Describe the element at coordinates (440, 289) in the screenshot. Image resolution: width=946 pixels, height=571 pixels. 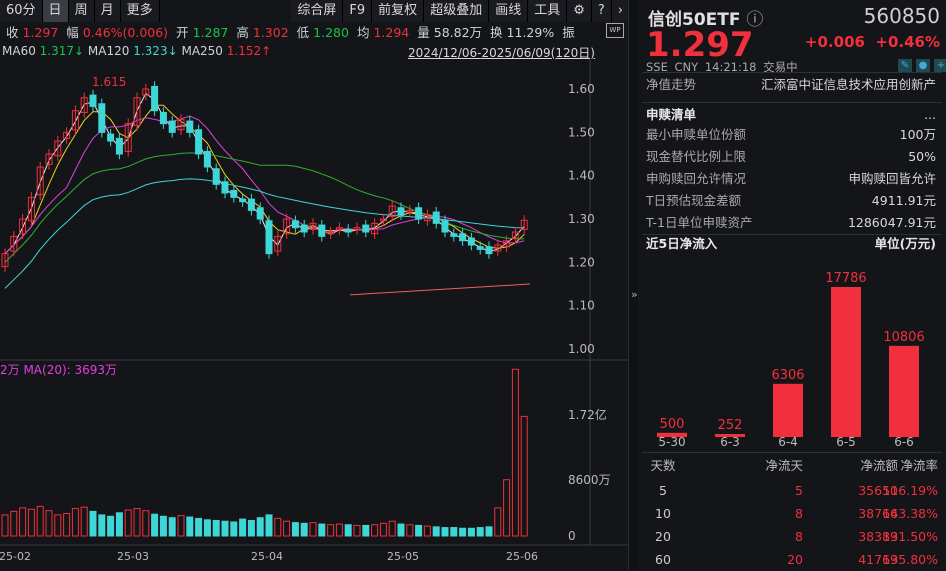
I see `ma250-line` at that location.